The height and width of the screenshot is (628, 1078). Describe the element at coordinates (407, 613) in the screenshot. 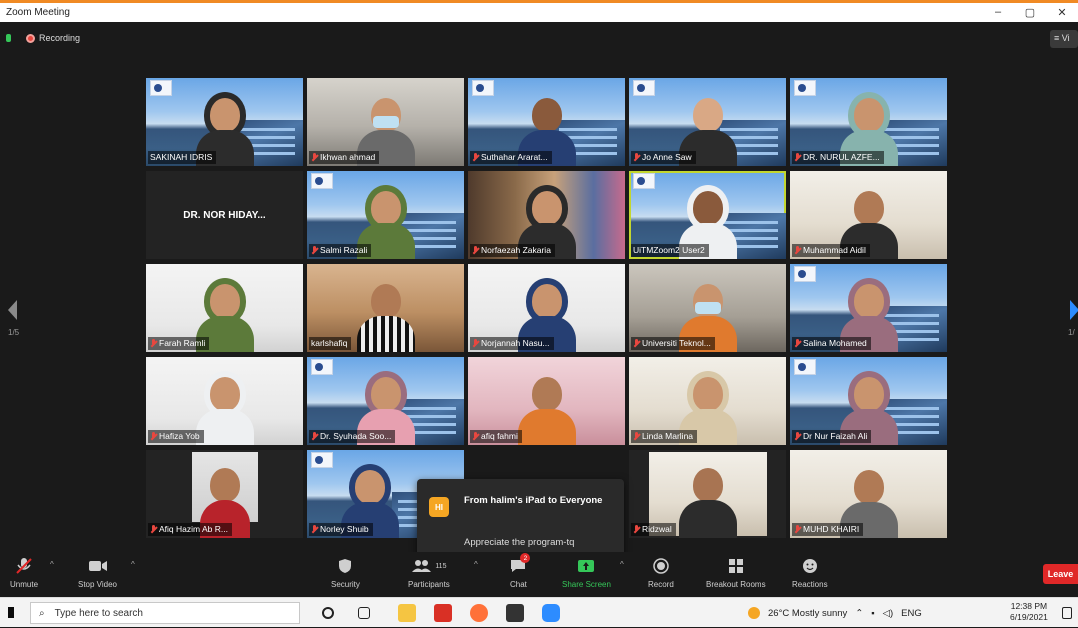

I see `file-explorer-icon` at that location.